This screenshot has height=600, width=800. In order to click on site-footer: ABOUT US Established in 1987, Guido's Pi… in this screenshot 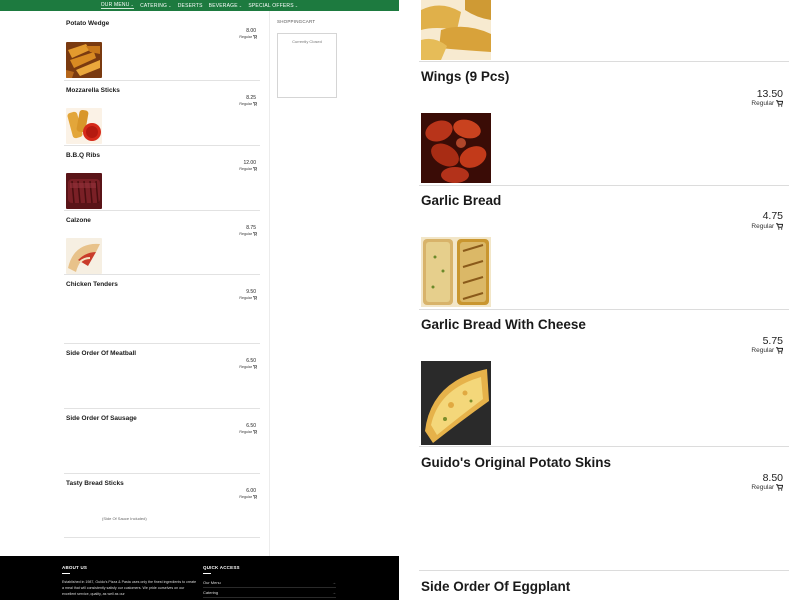, I will do `click(199, 578)`.